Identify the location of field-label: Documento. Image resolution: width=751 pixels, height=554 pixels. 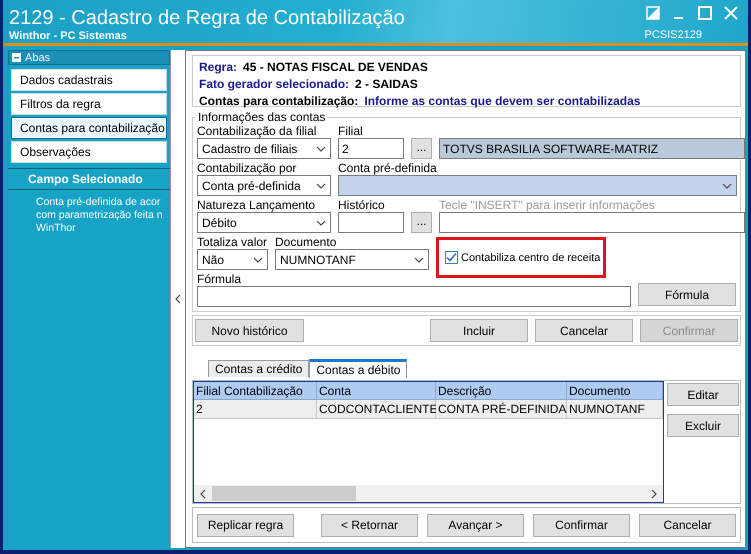
(306, 242).